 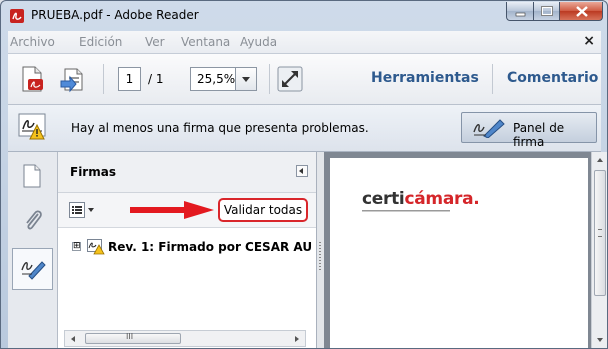 What do you see at coordinates (33, 221) in the screenshot?
I see `attachments-icon` at bounding box center [33, 221].